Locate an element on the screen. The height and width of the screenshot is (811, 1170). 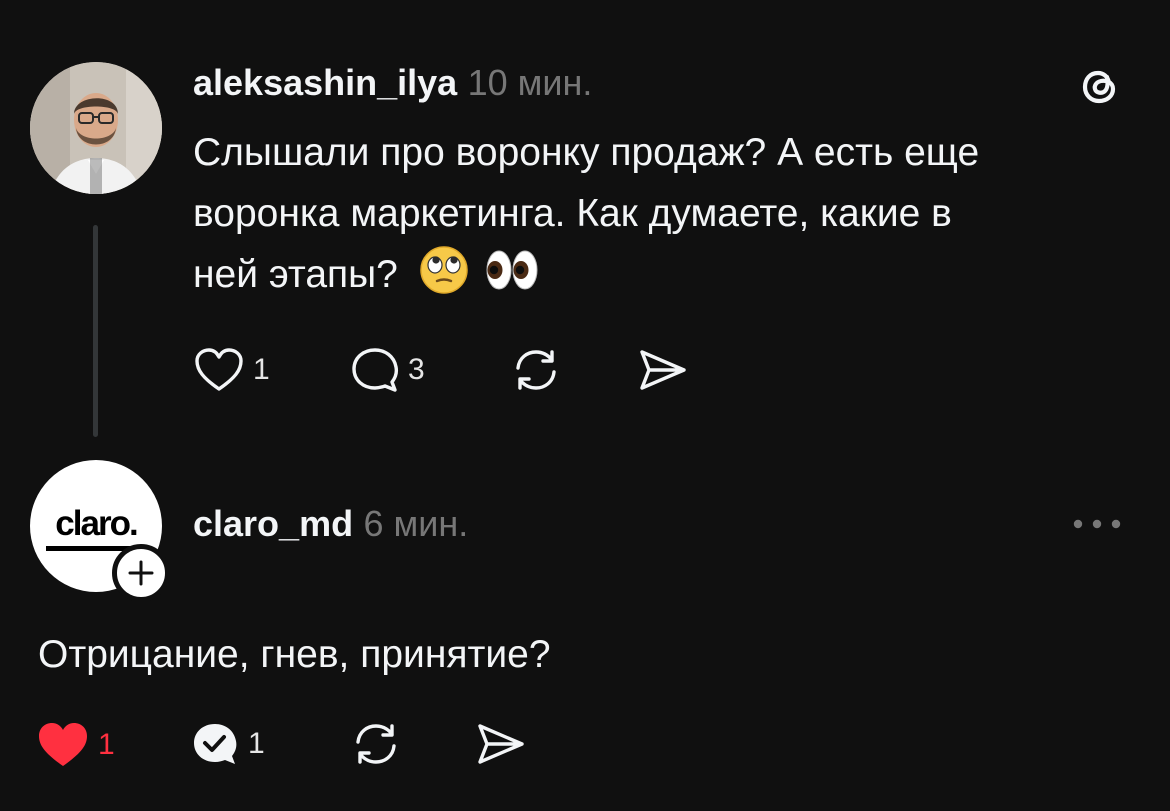
reply-like-button: 1 is located at coordinates (75, 745).